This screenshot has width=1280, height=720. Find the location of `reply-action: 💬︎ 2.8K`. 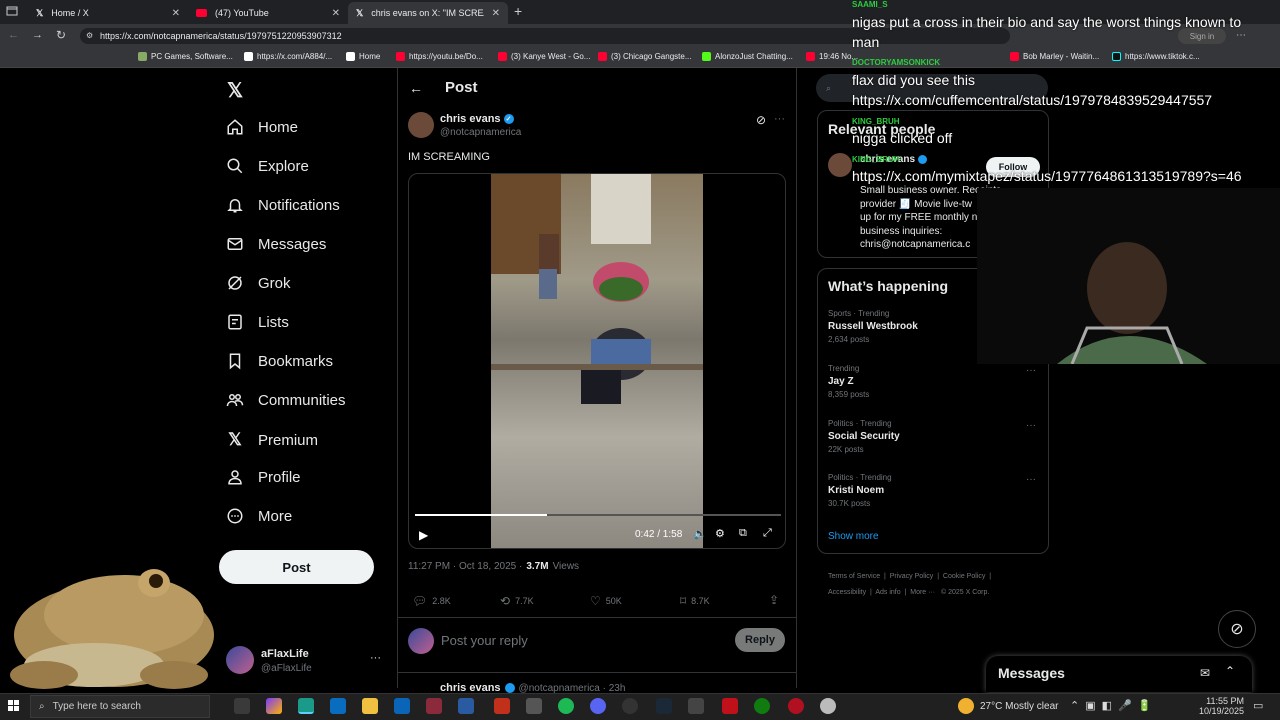

reply-action: 💬︎ 2.8K is located at coordinates (431, 601).